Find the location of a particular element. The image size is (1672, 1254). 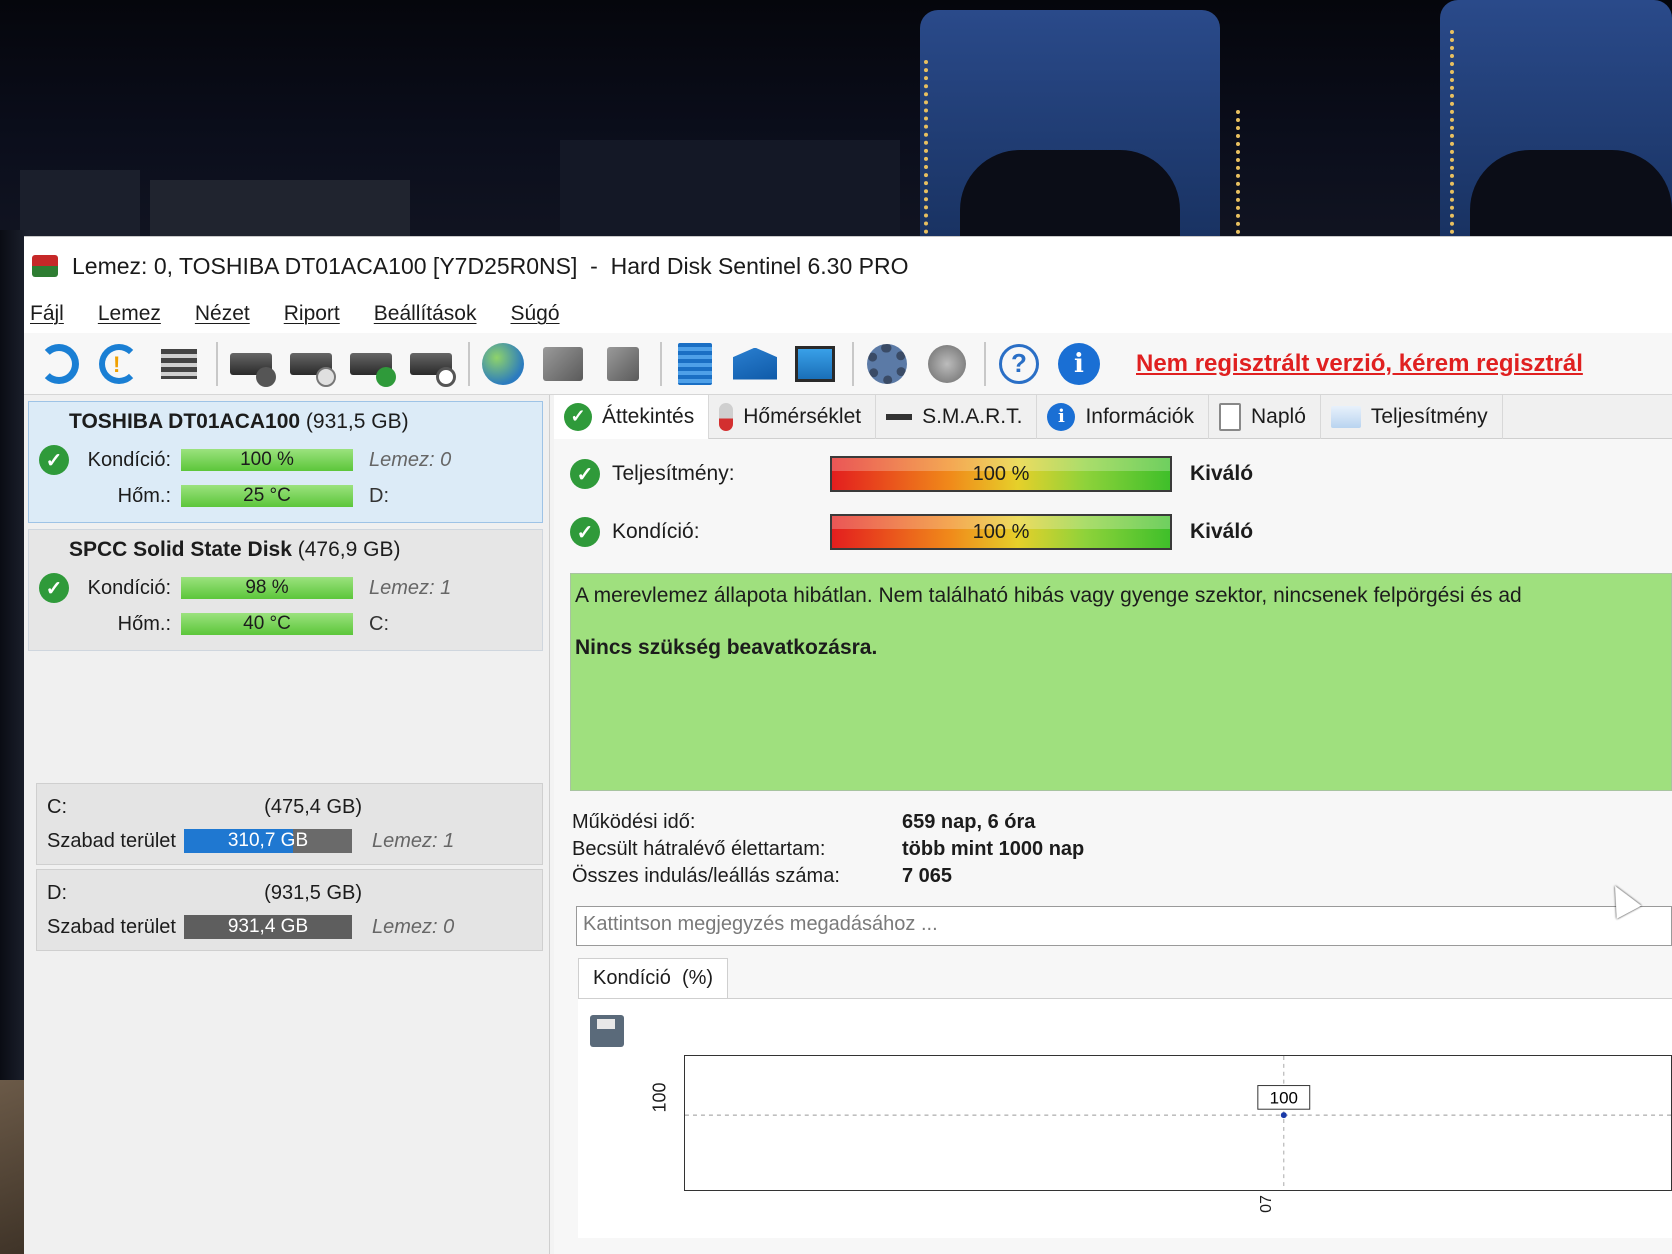

network-icon is located at coordinates (563, 363).